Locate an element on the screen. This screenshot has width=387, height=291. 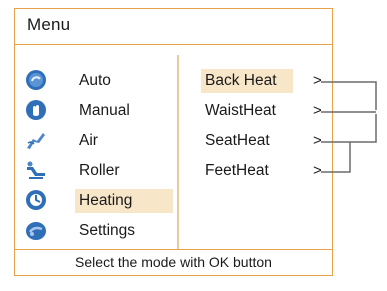
settings-icon is located at coordinates (36, 230).